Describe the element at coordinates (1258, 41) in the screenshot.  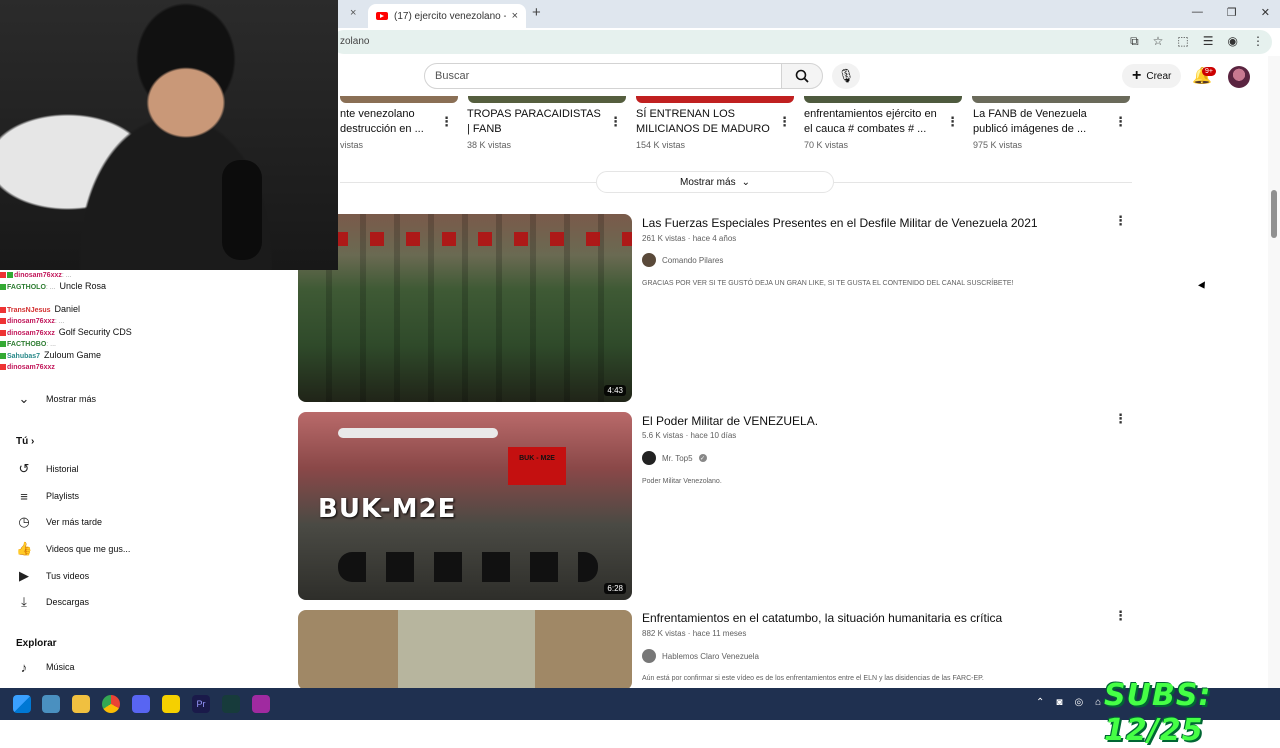
I see `menu-kebab-icon: ⋮` at that location.